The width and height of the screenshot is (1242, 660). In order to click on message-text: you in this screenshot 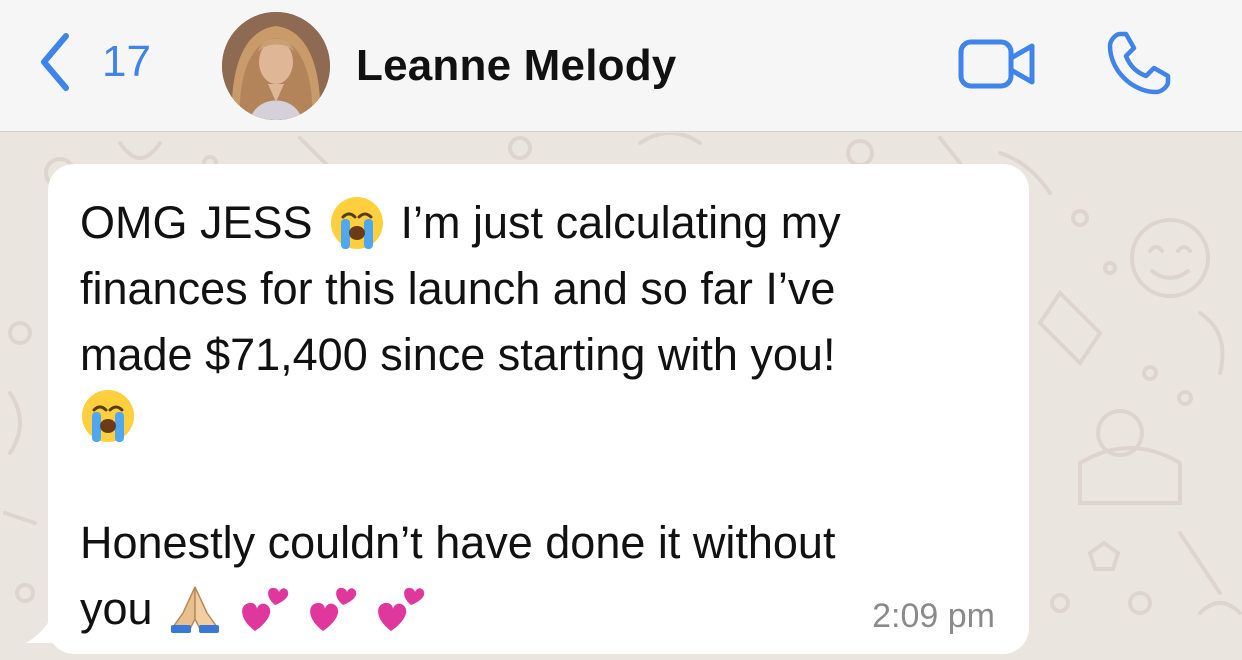, I will do `click(116, 608)`.